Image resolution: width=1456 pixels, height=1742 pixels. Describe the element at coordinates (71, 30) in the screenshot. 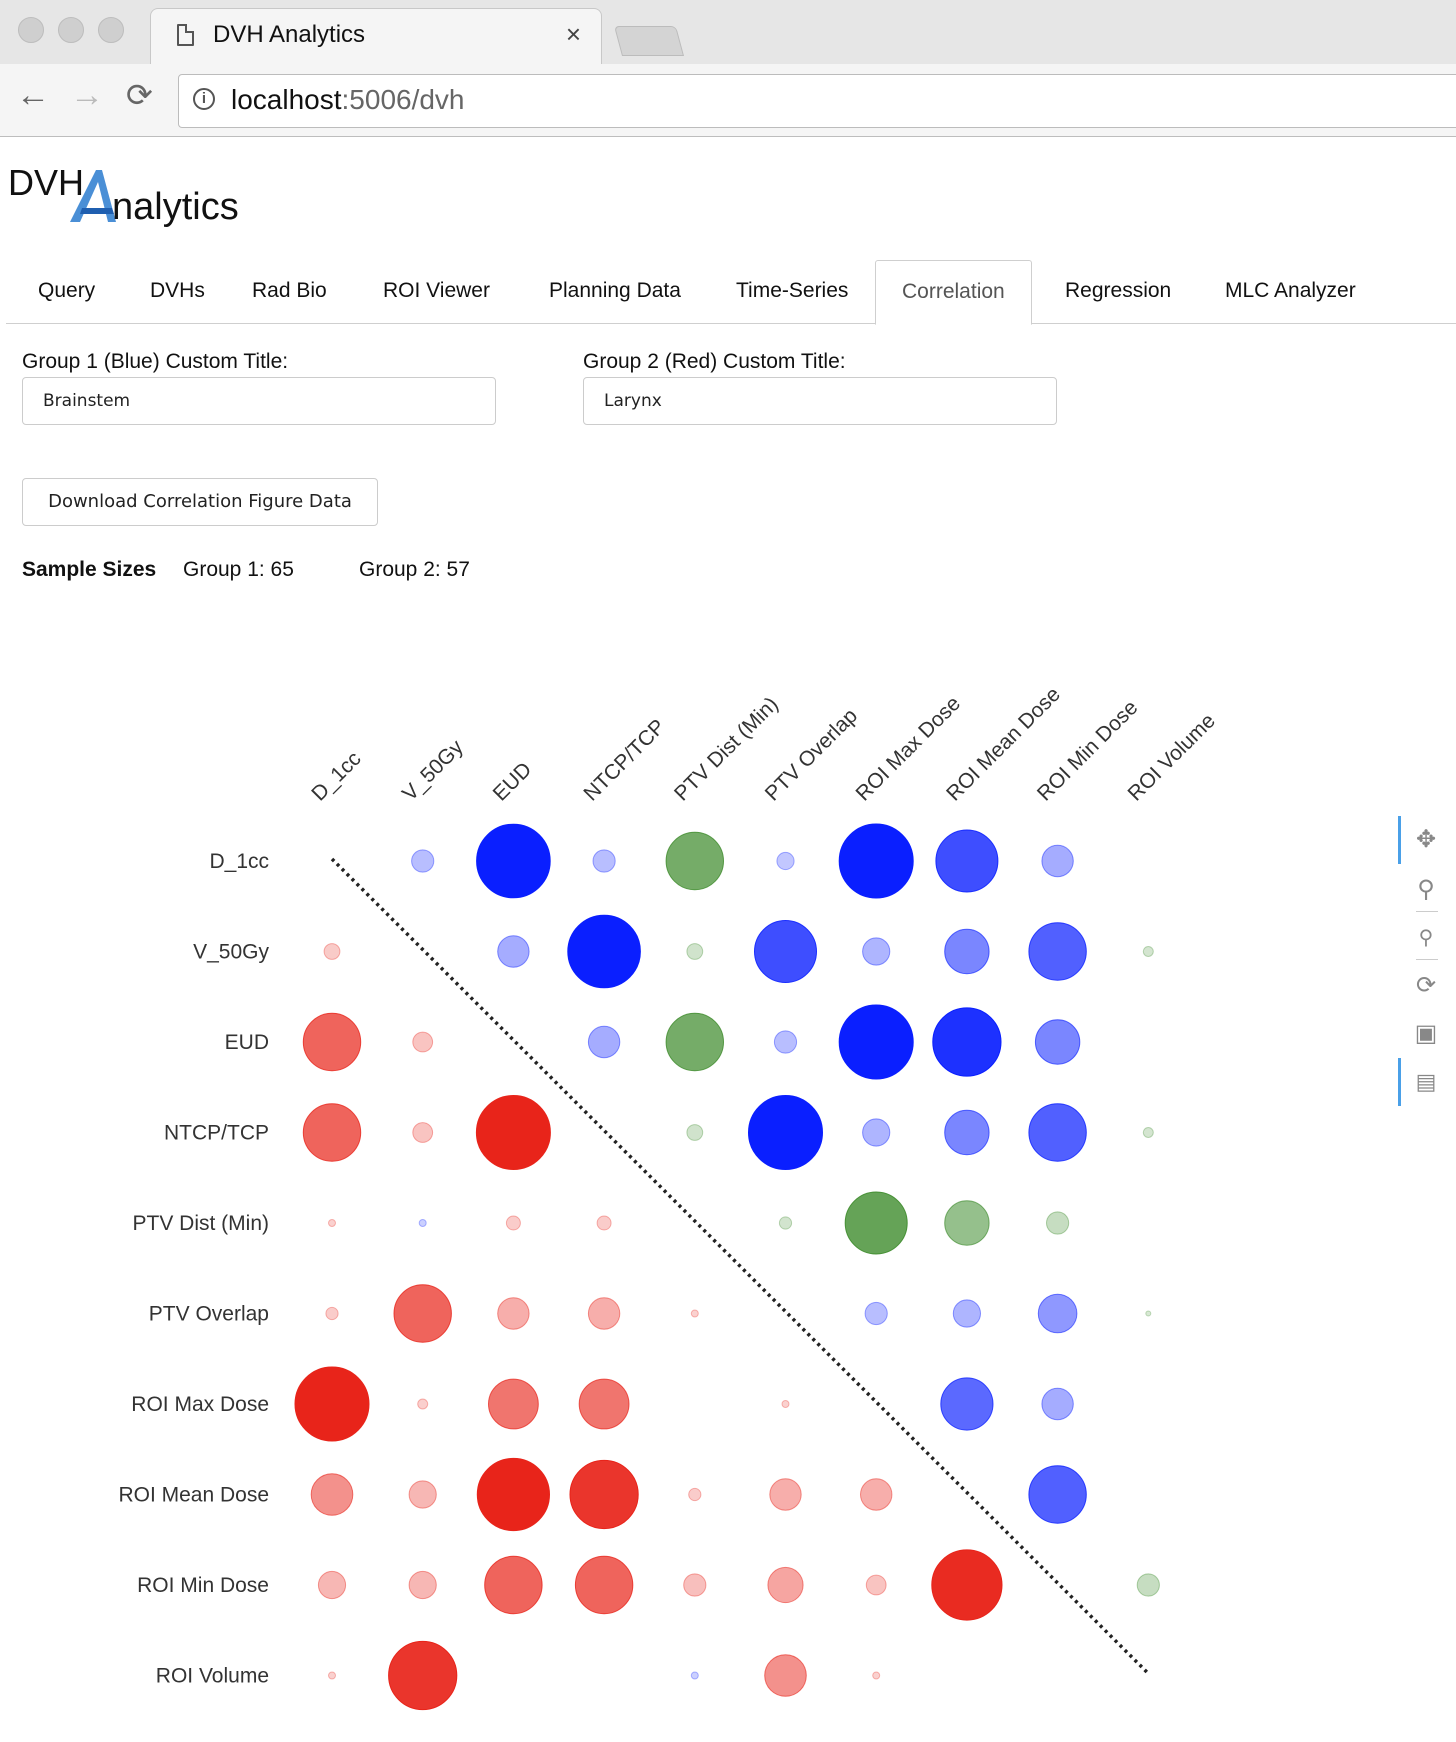

I see `window-minimize-button` at that location.